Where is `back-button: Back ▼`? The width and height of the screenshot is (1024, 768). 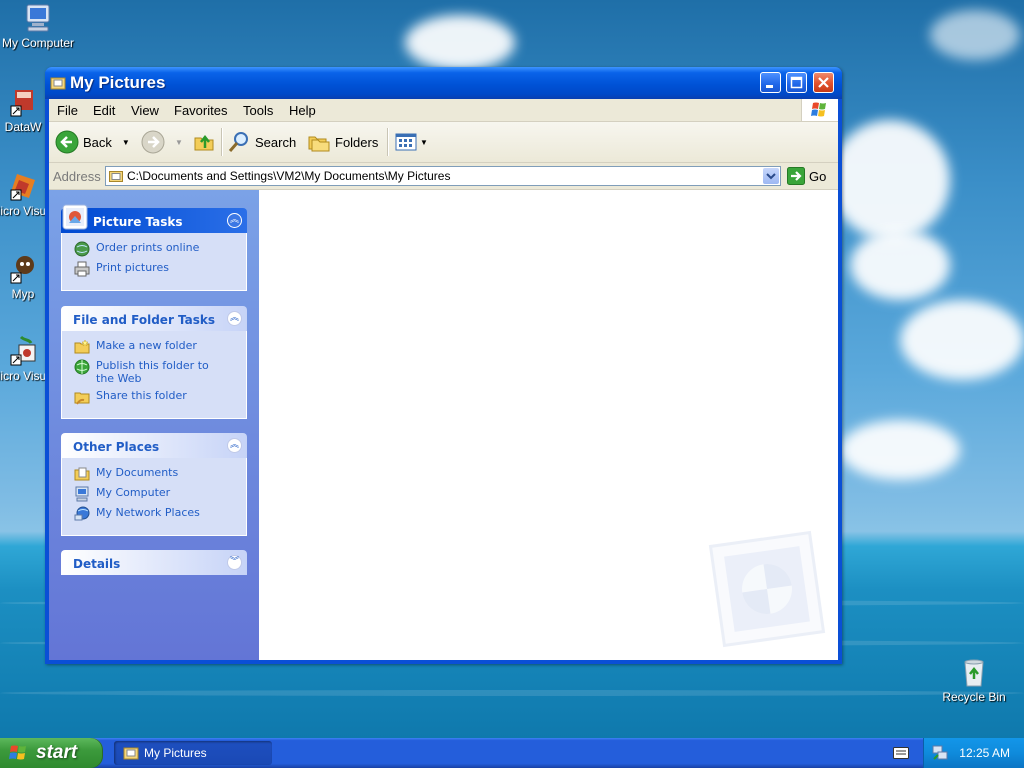
back-button: Back ▼ is located at coordinates (92, 142).